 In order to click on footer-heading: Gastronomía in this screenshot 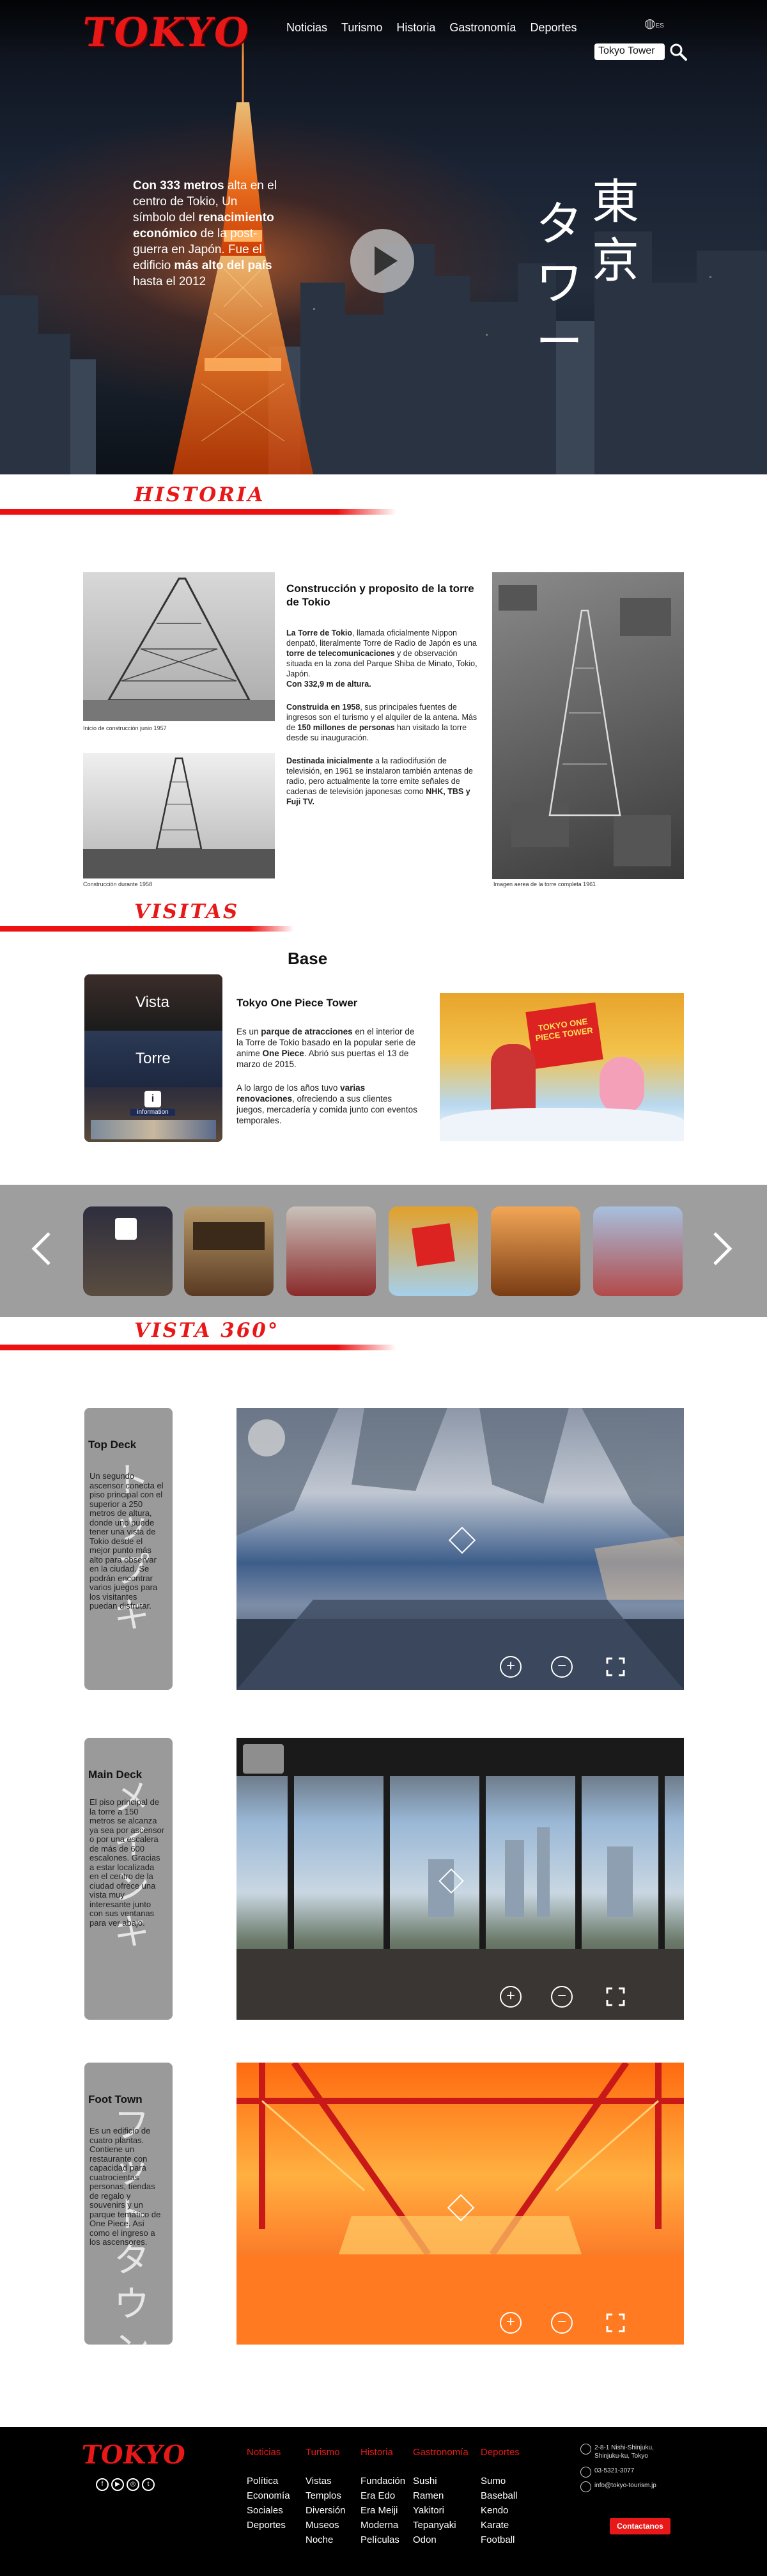, I will do `click(441, 2452)`.